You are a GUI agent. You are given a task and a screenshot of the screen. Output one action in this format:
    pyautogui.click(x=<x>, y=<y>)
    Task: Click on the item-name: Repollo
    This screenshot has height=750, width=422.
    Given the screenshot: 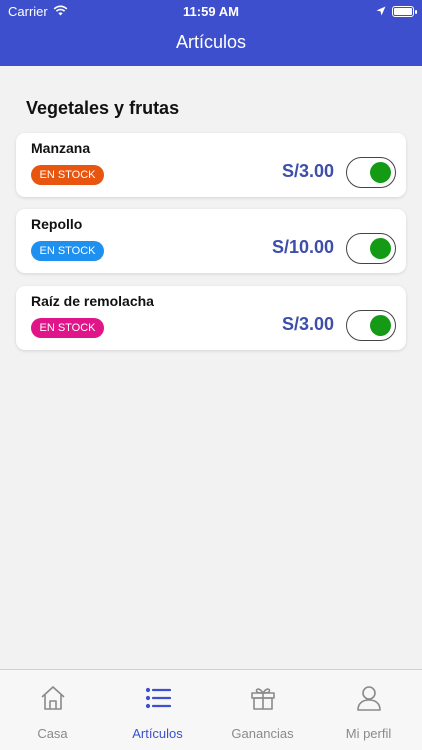 What is the action you would take?
    pyautogui.click(x=57, y=224)
    